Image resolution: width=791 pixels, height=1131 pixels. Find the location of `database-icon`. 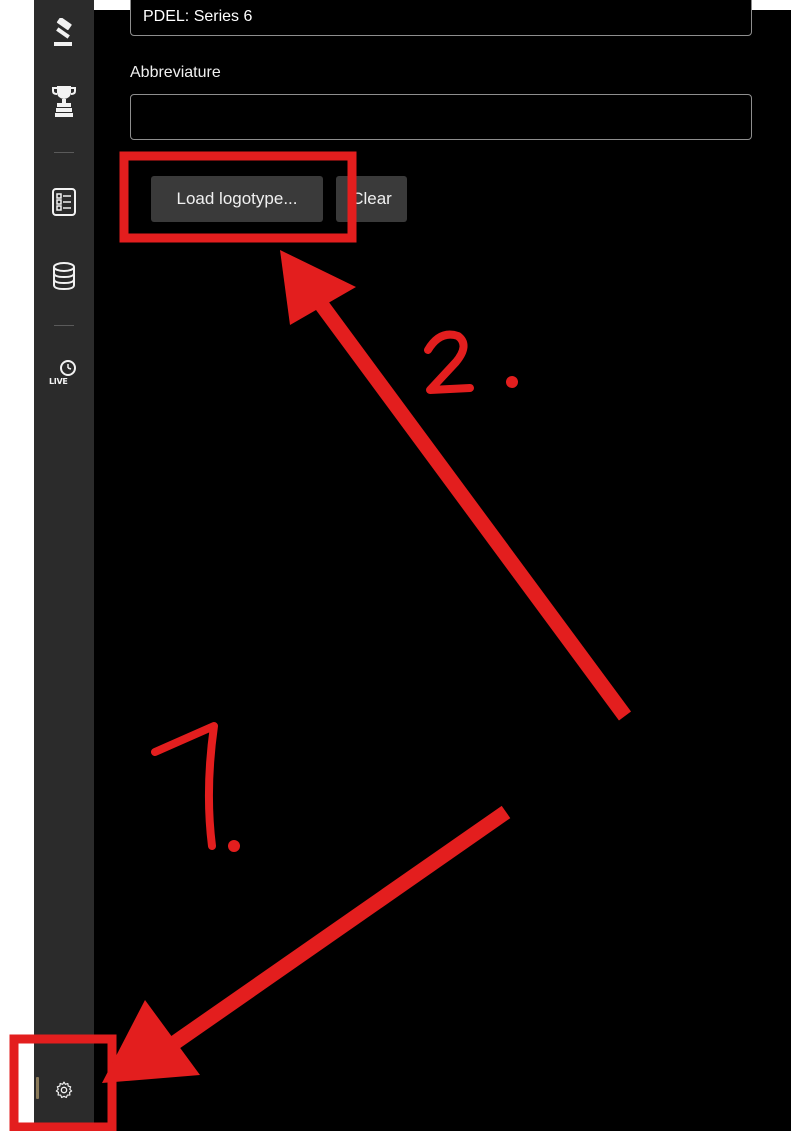

database-icon is located at coordinates (64, 276).